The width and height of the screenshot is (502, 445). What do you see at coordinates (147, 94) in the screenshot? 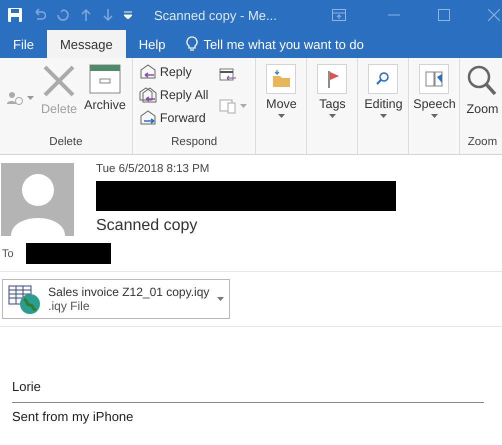
I see `reply-all-envelope-icon` at bounding box center [147, 94].